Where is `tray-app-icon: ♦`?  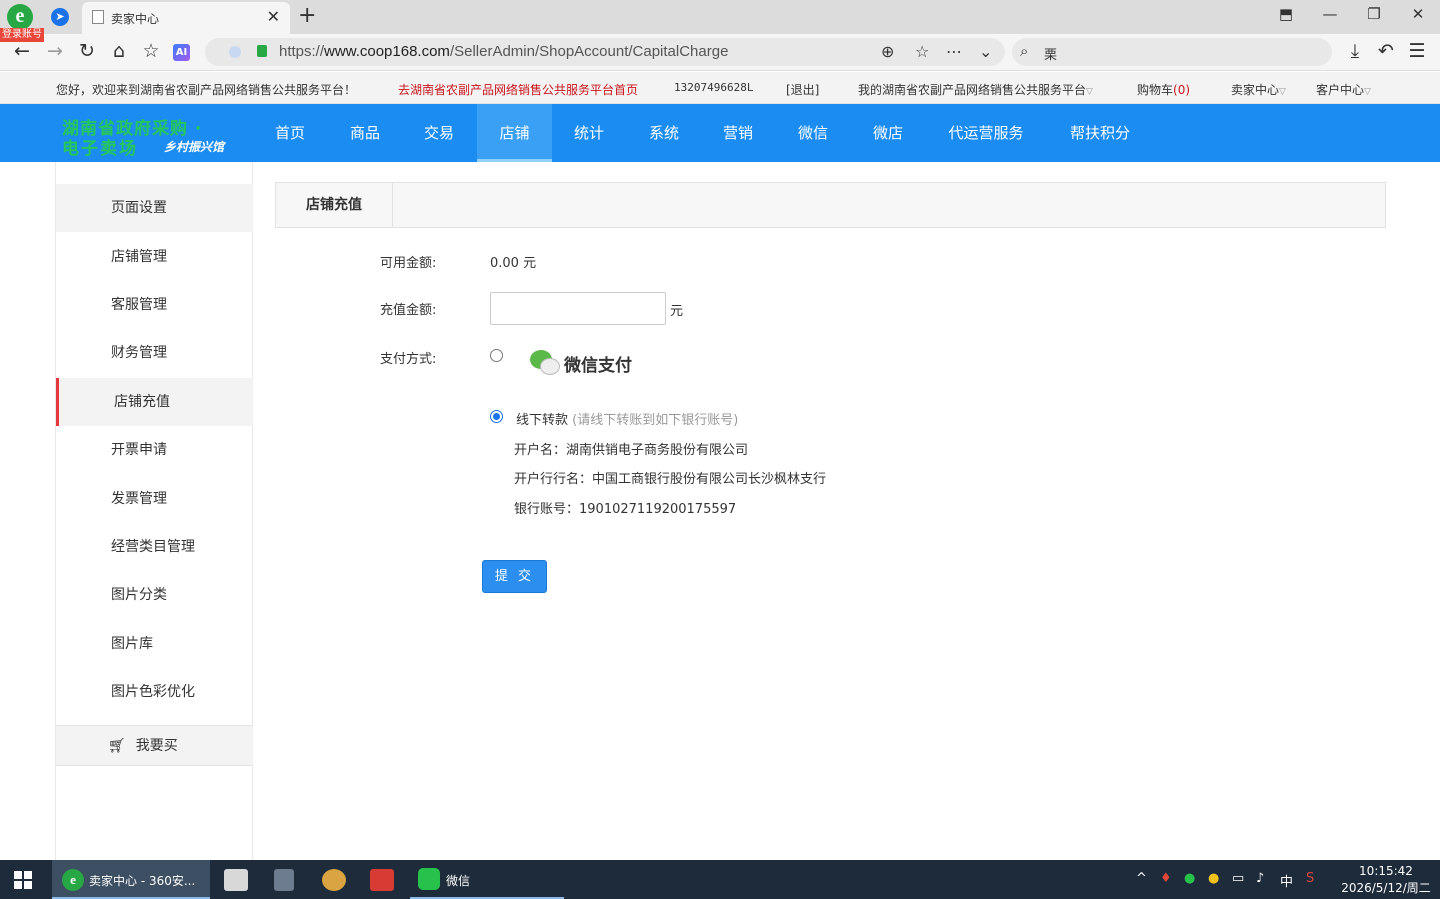 tray-app-icon: ♦ is located at coordinates (1166, 878).